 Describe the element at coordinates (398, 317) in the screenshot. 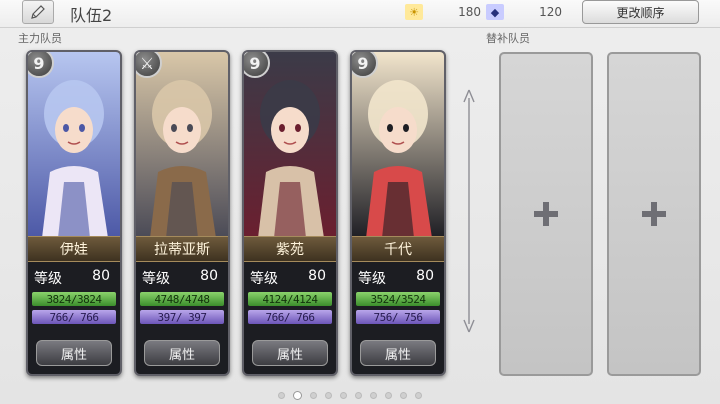

I see `mp-bar: 756/ 756` at that location.